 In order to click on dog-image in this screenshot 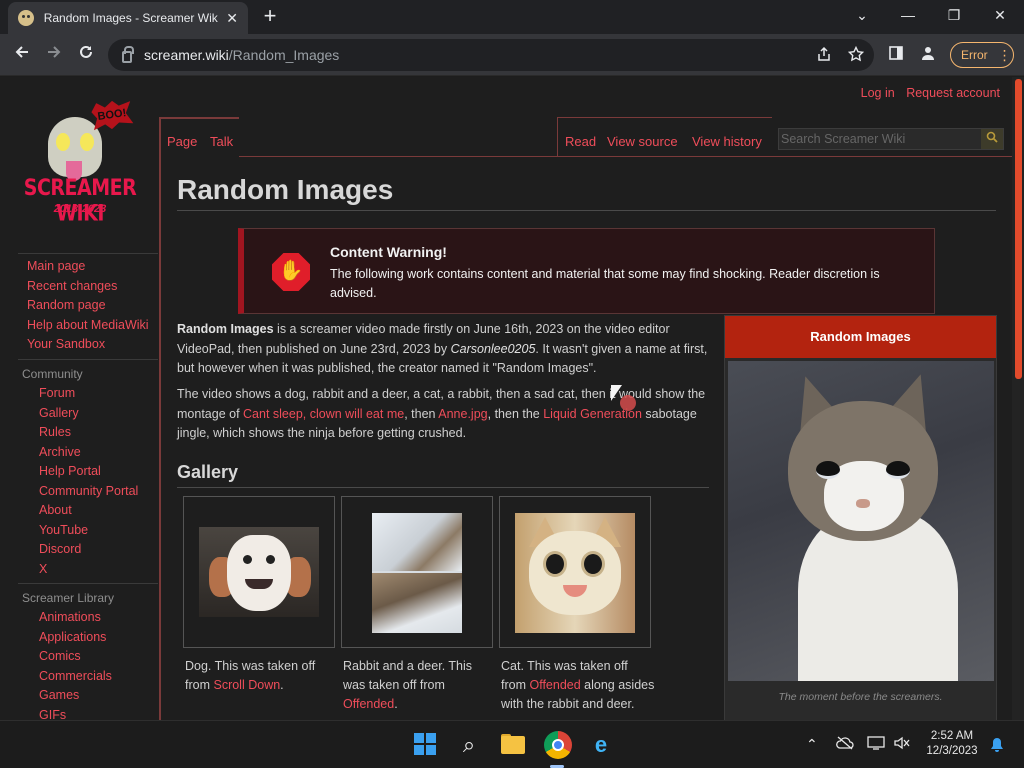, I will do `click(259, 572)`.